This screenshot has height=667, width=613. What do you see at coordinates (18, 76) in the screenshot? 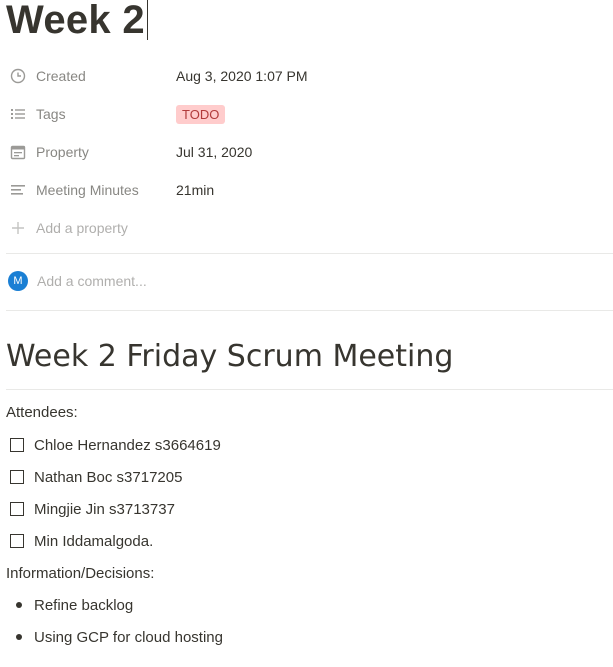
I see `clock-icon` at bounding box center [18, 76].